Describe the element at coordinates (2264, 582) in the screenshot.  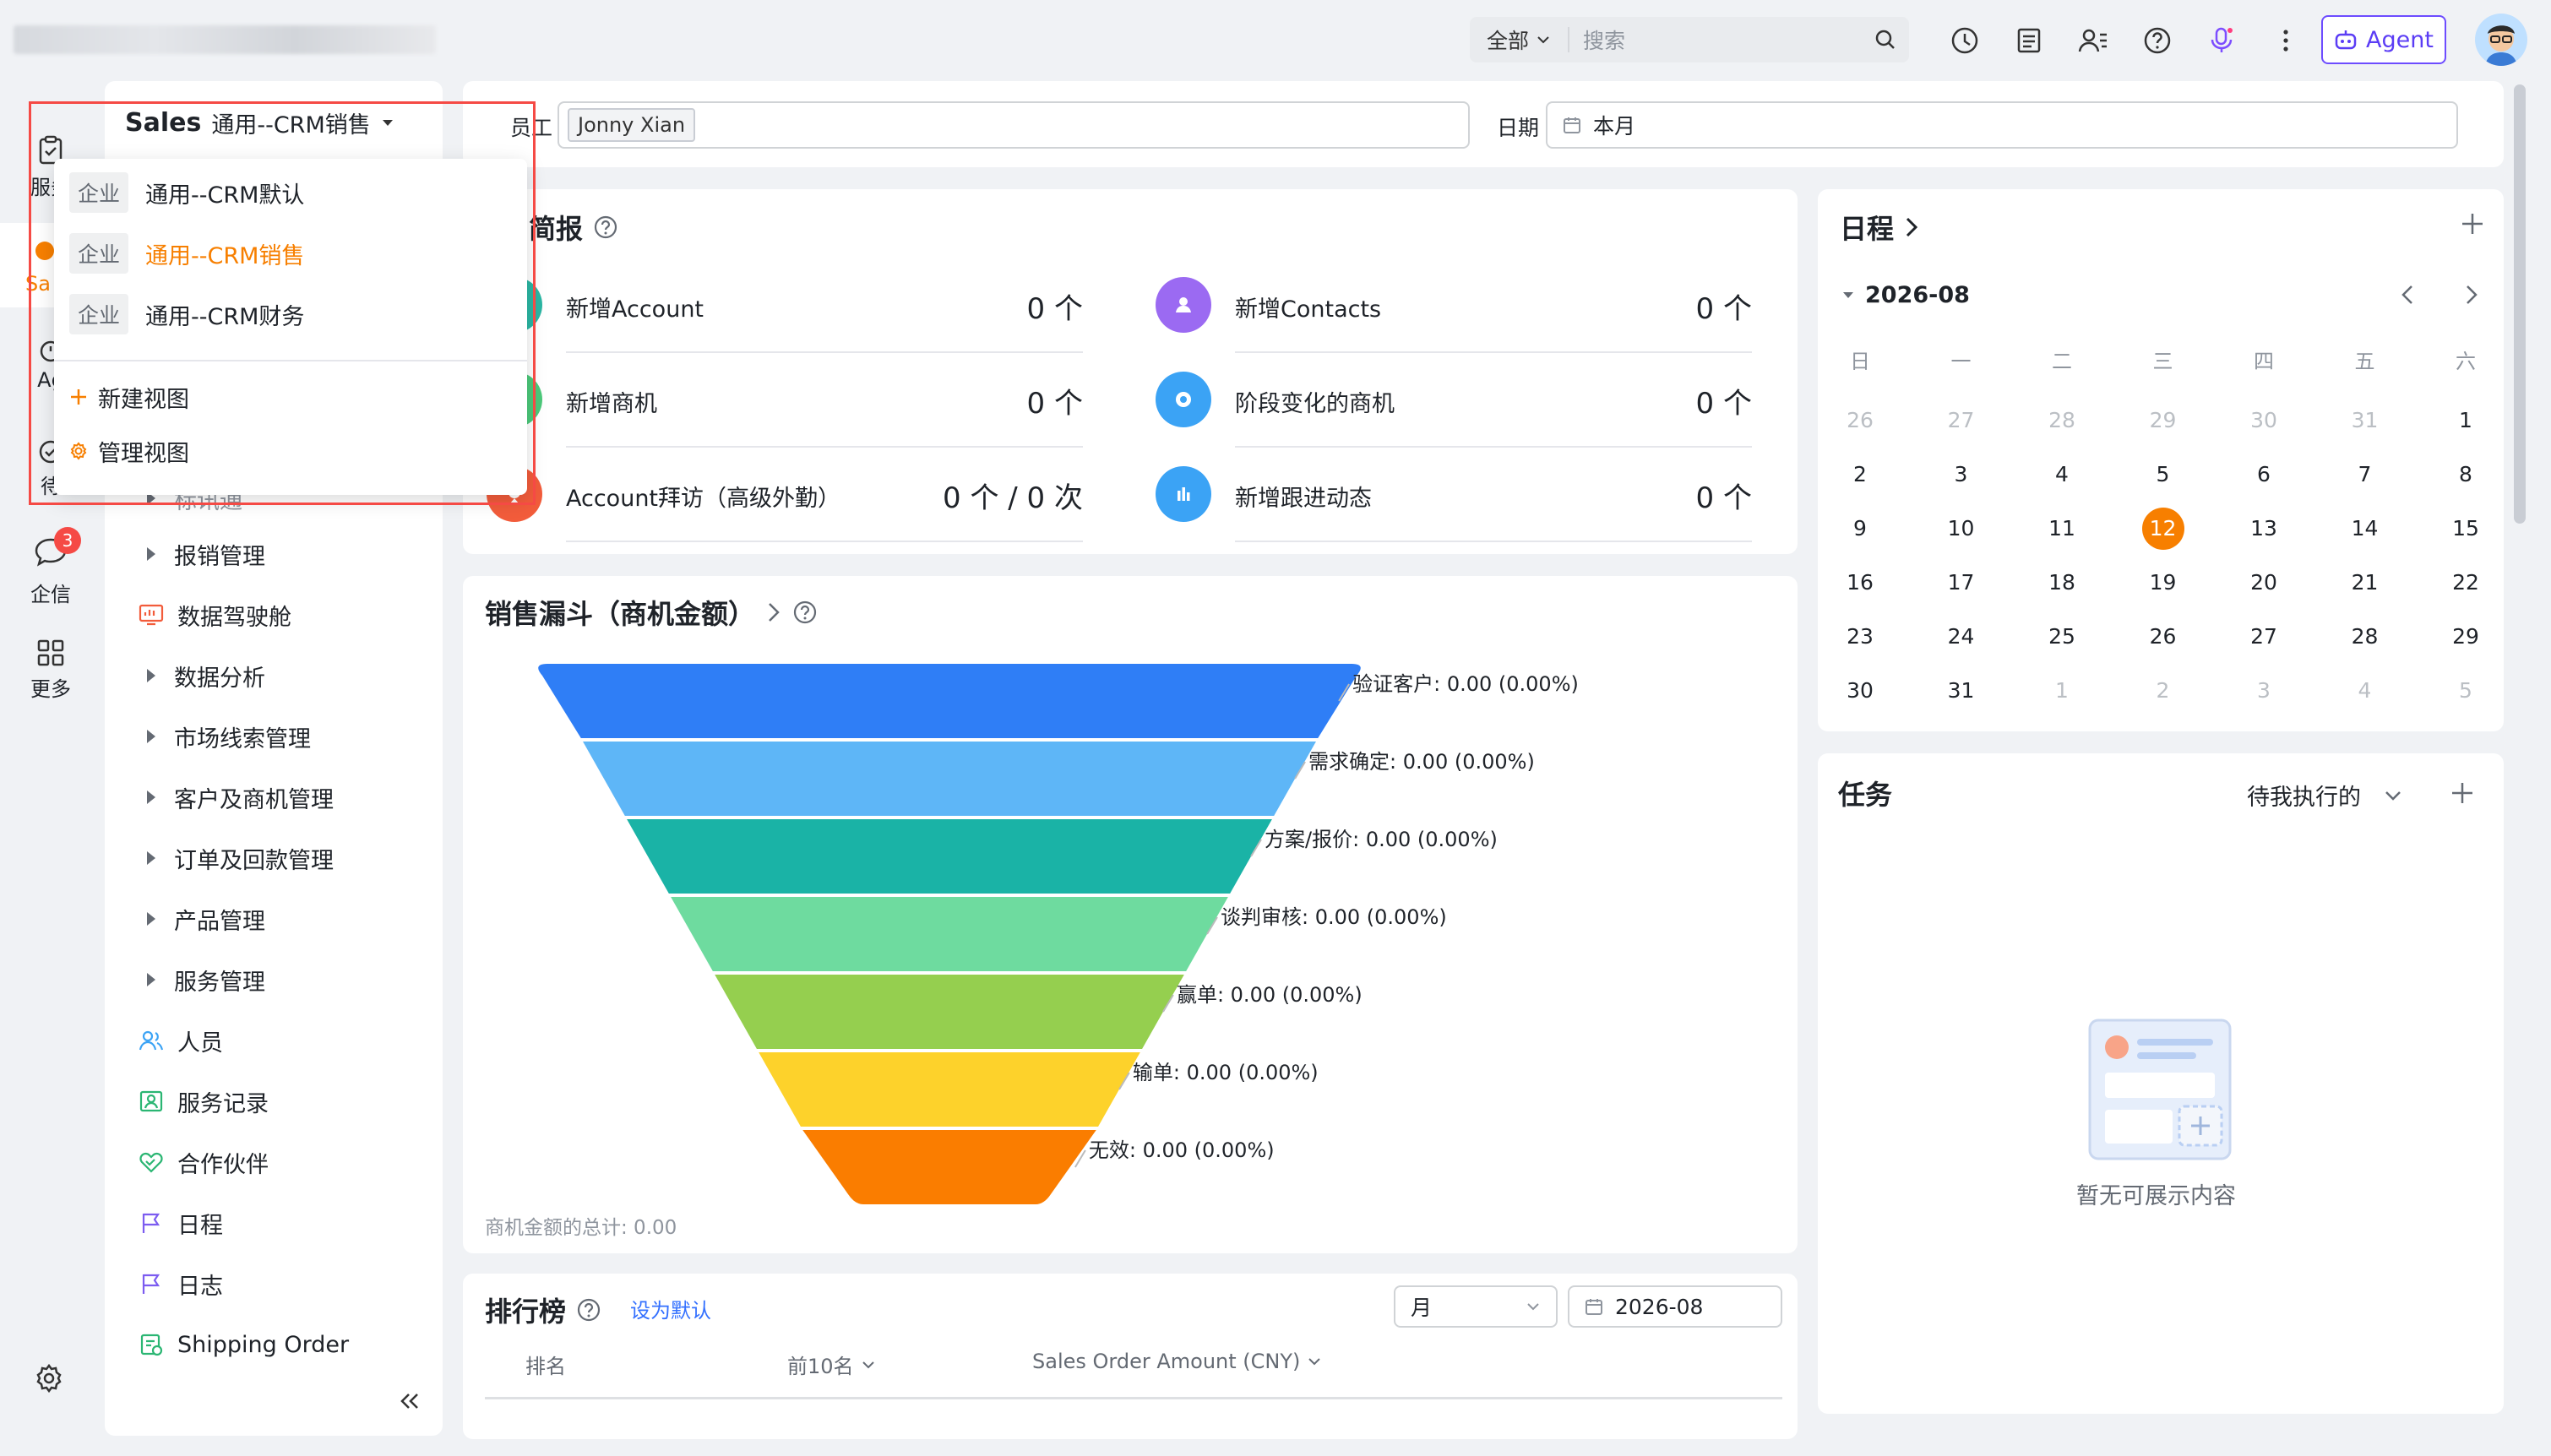
I see `calendar-day: 20` at that location.